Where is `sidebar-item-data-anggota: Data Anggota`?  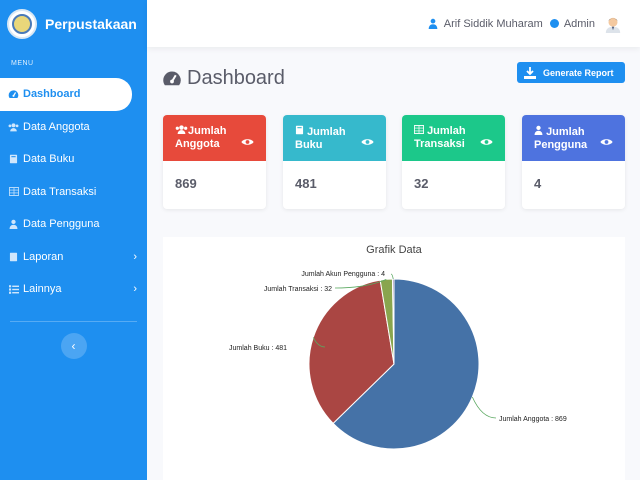
sidebar-item-data-anggota: Data Anggota is located at coordinates (73, 127).